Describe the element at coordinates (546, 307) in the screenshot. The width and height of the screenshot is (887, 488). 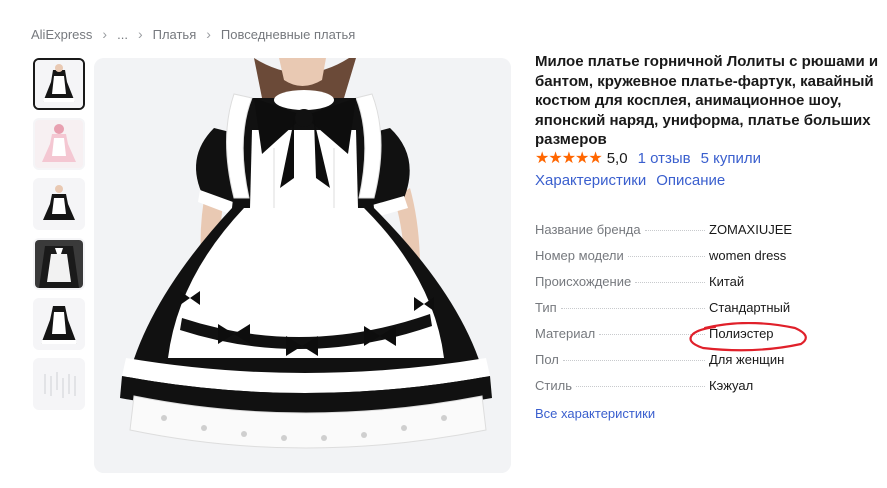
I see `spec-key: Тип` at that location.